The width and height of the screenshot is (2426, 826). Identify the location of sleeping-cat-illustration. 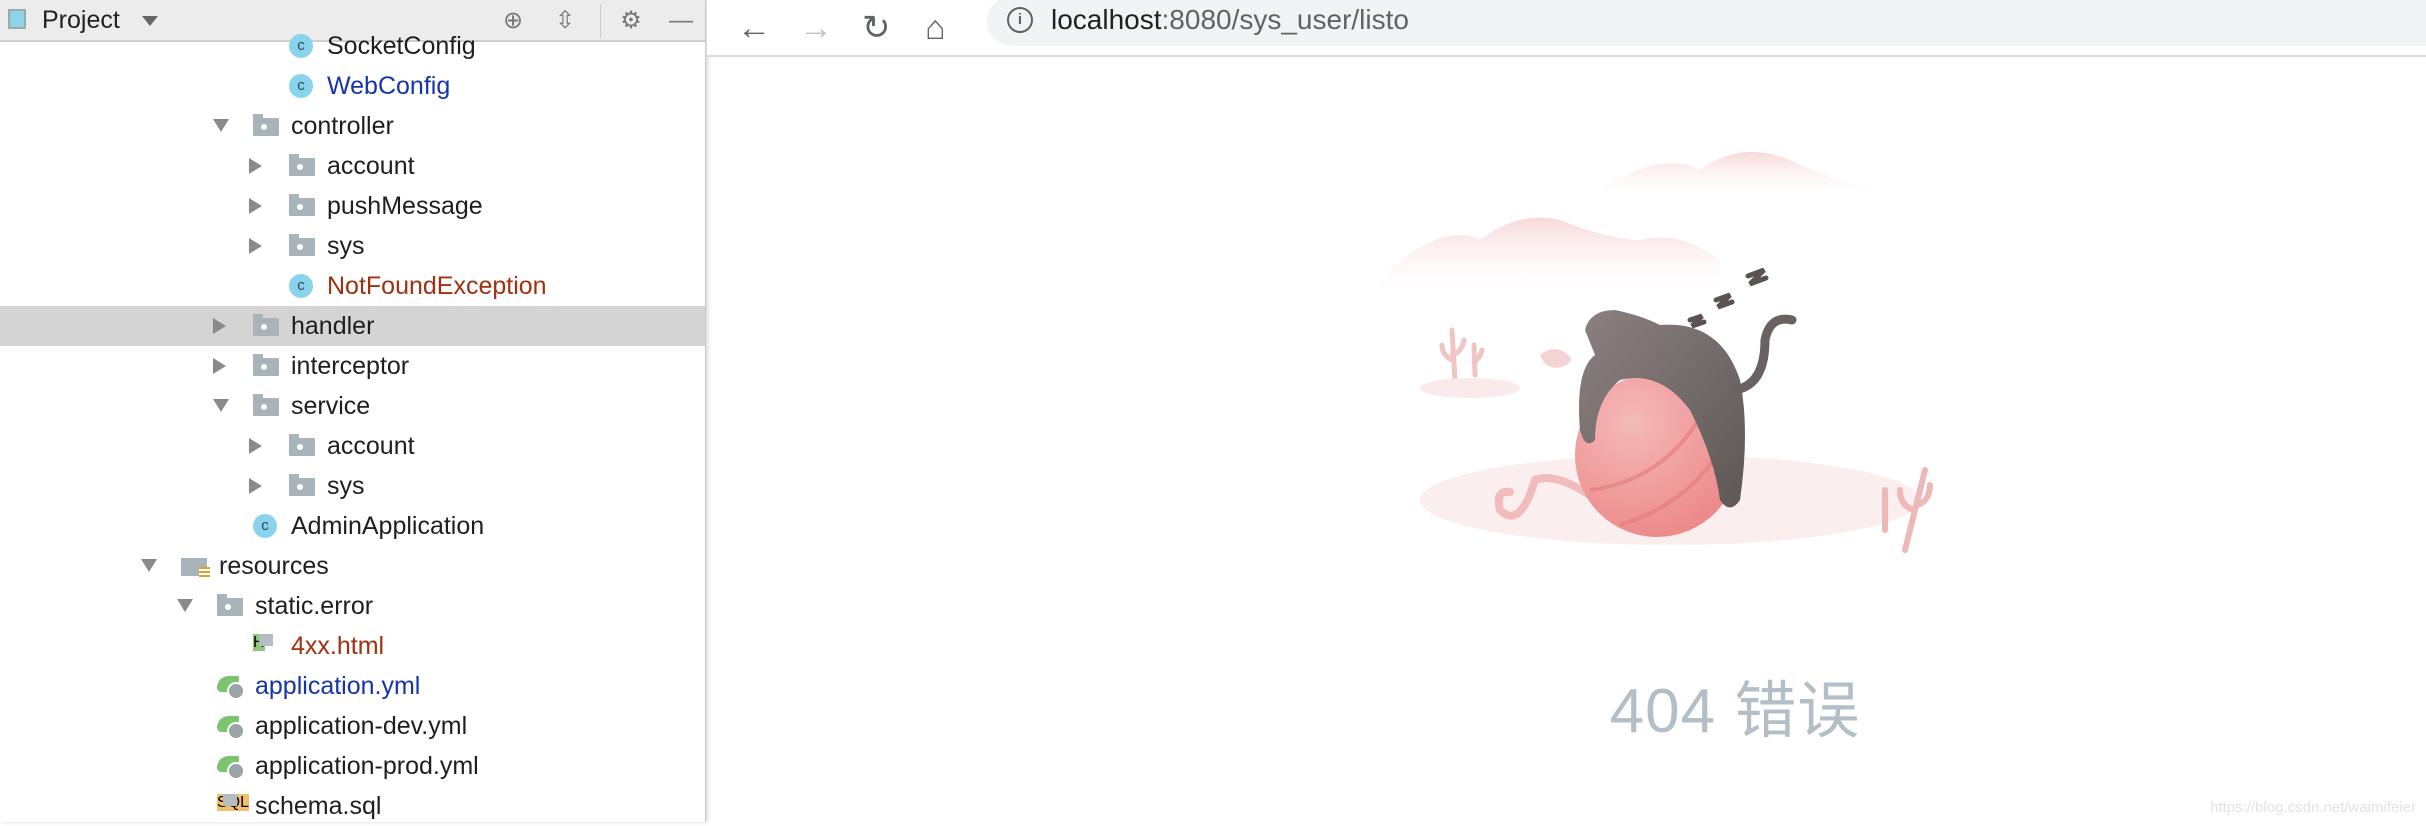
(1656, 352).